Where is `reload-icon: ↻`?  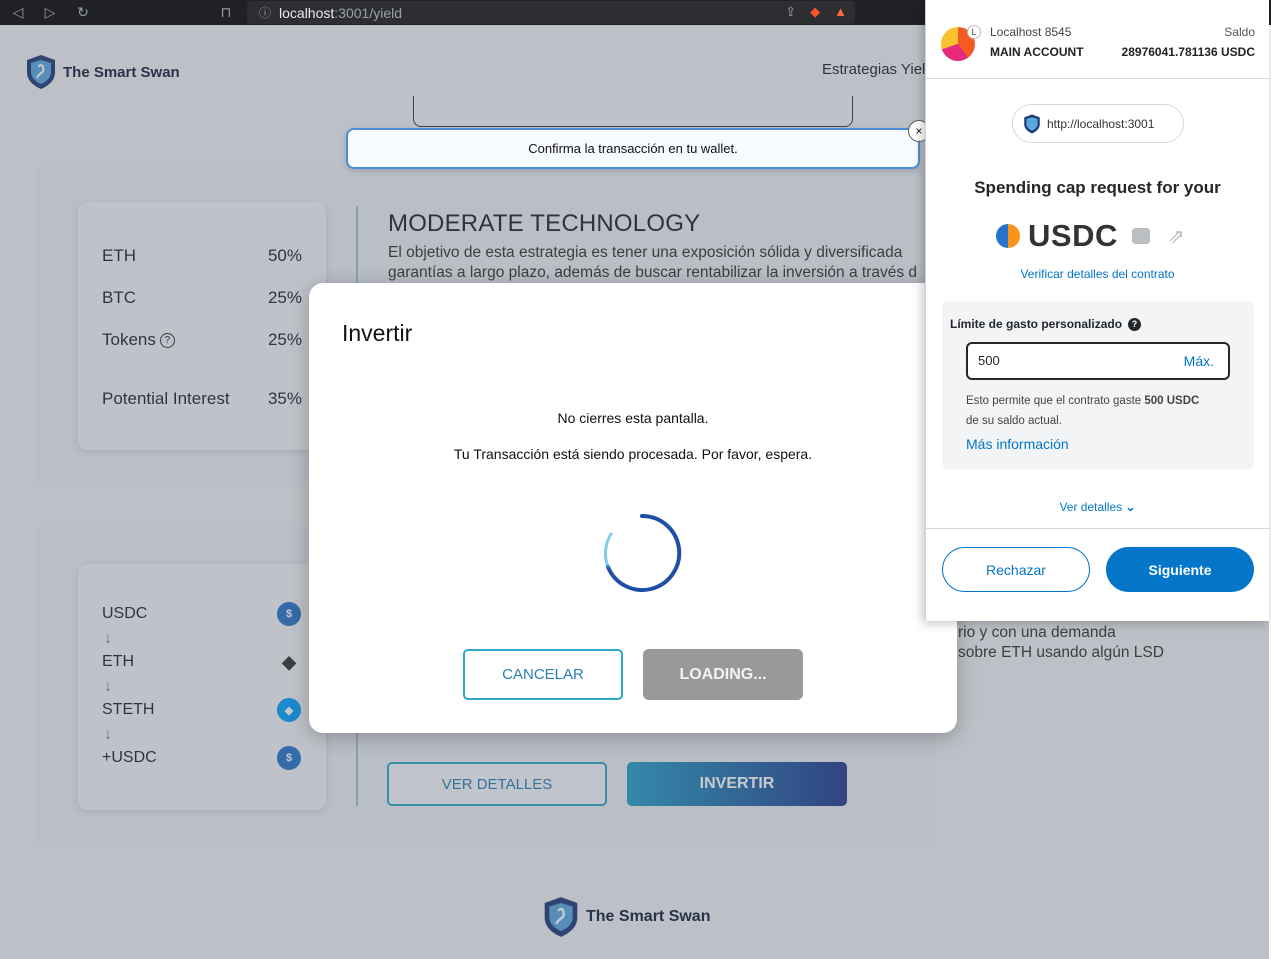
reload-icon: ↻ is located at coordinates (83, 12).